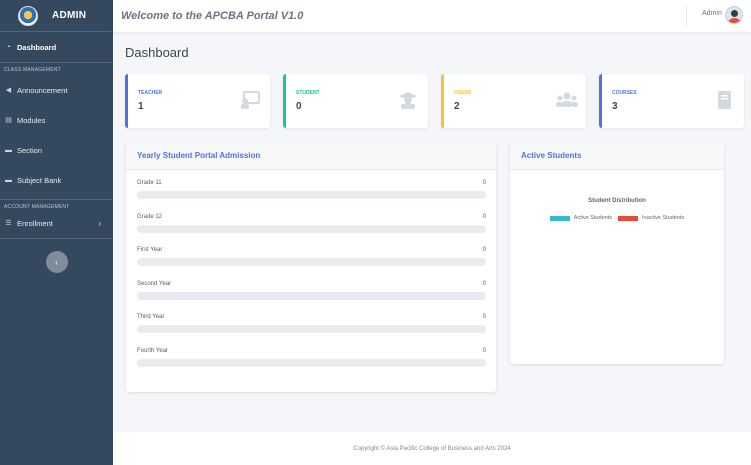 This screenshot has width=751, height=465. I want to click on folder-icon: ▬, so click(8, 150).